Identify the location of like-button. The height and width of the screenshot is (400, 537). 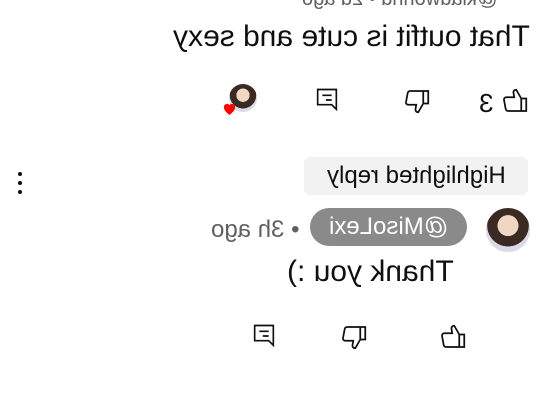
(515, 101).